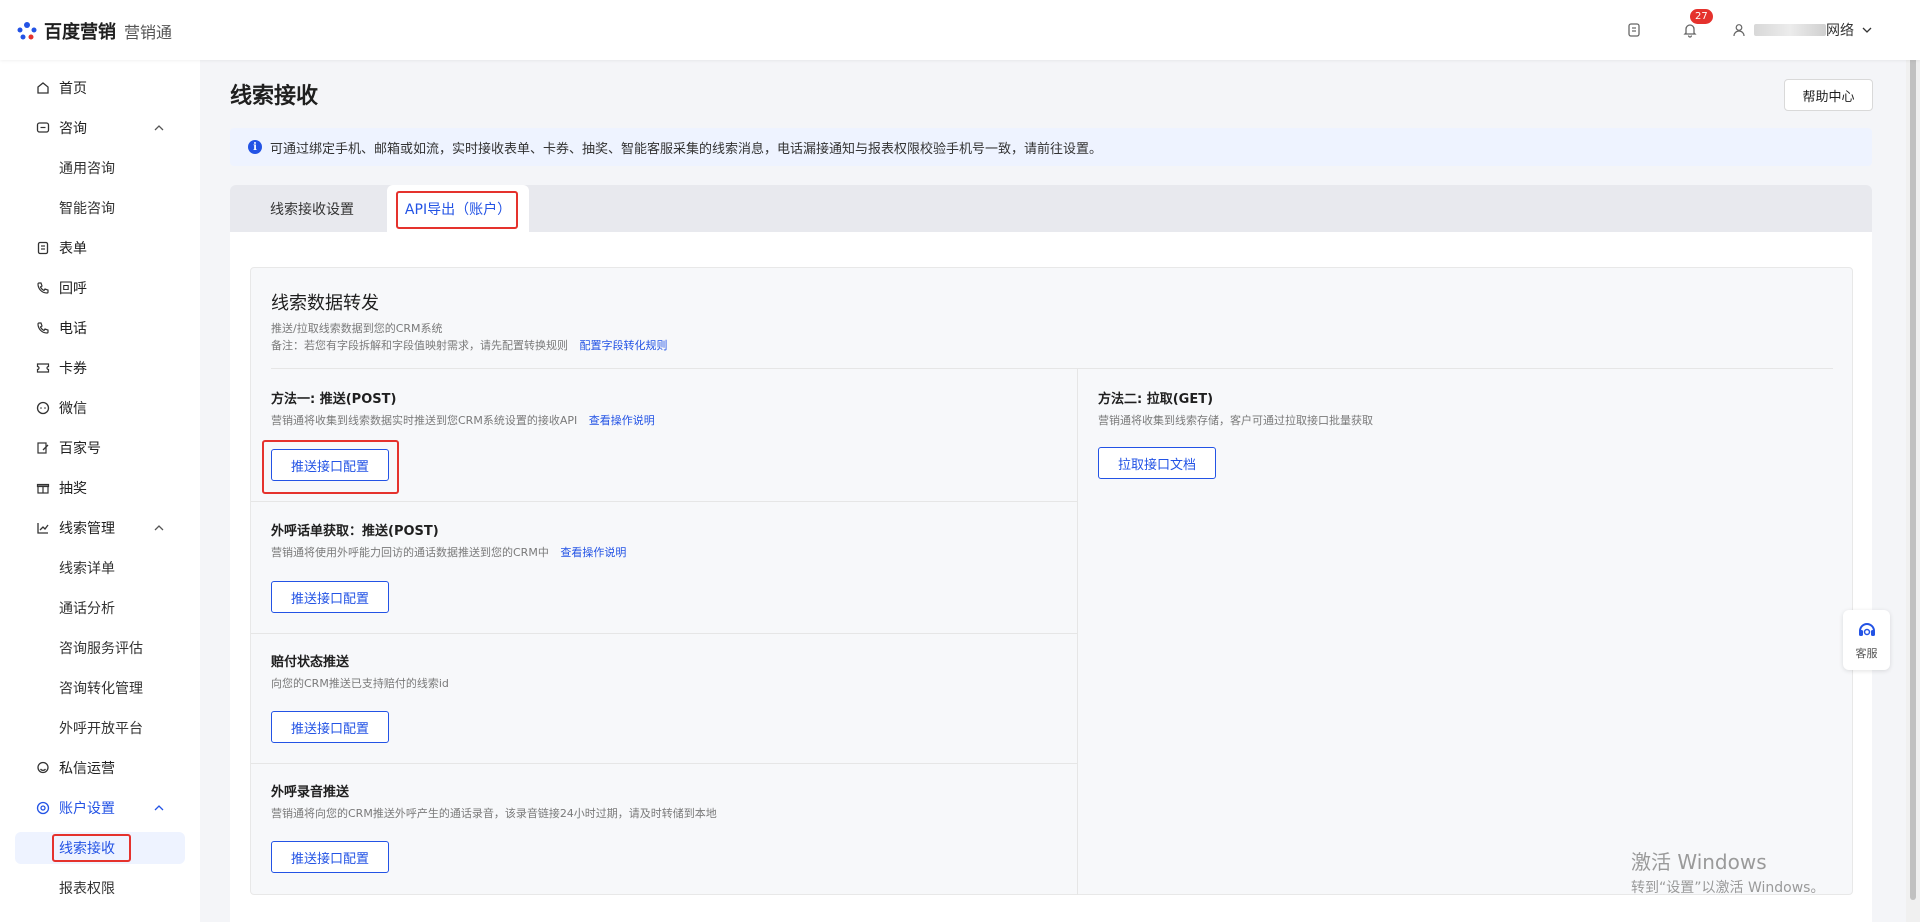  Describe the element at coordinates (624, 345) in the screenshot. I see `config-conversion-rules-link: 配置字段转化规则` at that location.